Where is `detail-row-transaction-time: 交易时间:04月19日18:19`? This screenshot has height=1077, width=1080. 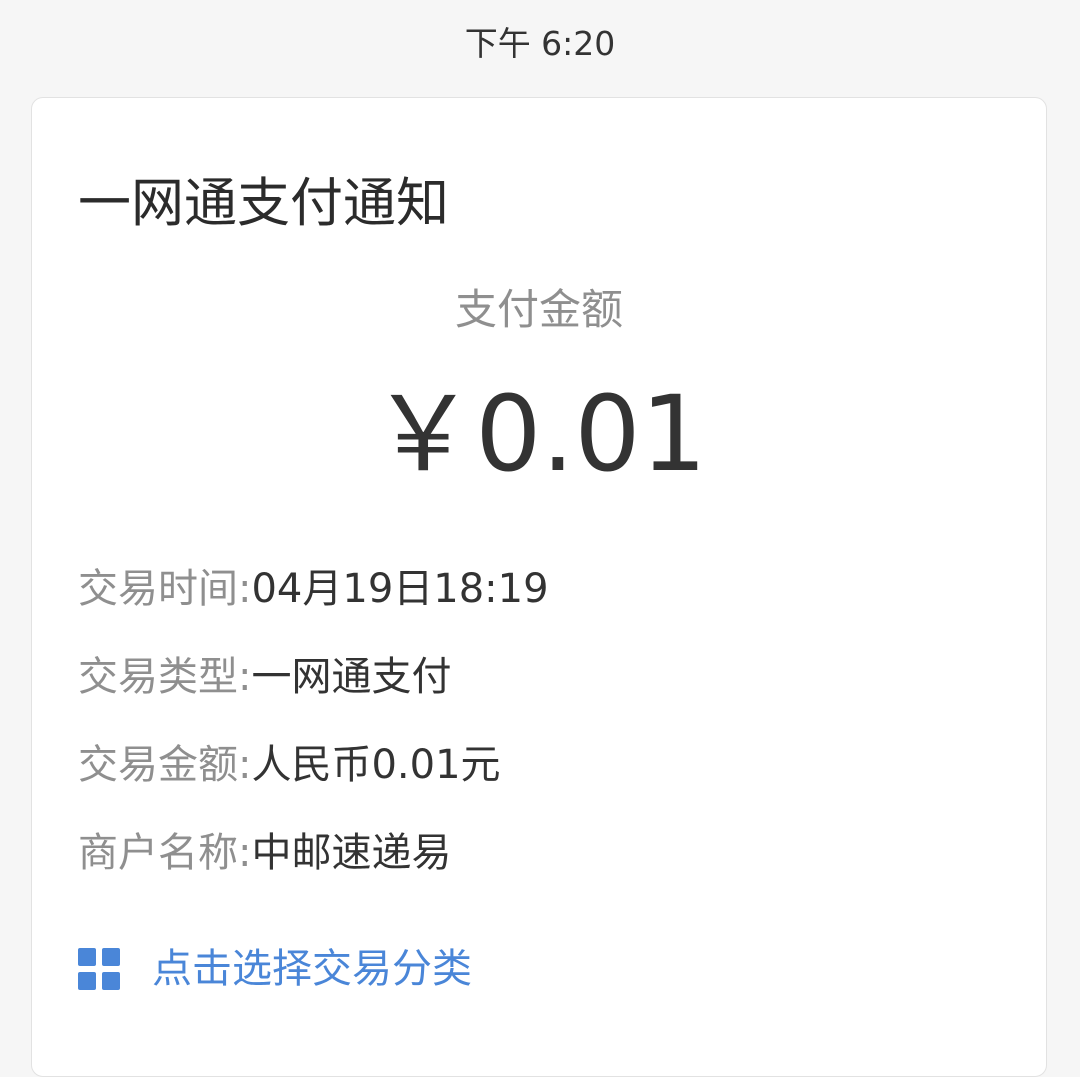
detail-row-transaction-time: 交易时间:04月19日18:19 is located at coordinates (538, 608).